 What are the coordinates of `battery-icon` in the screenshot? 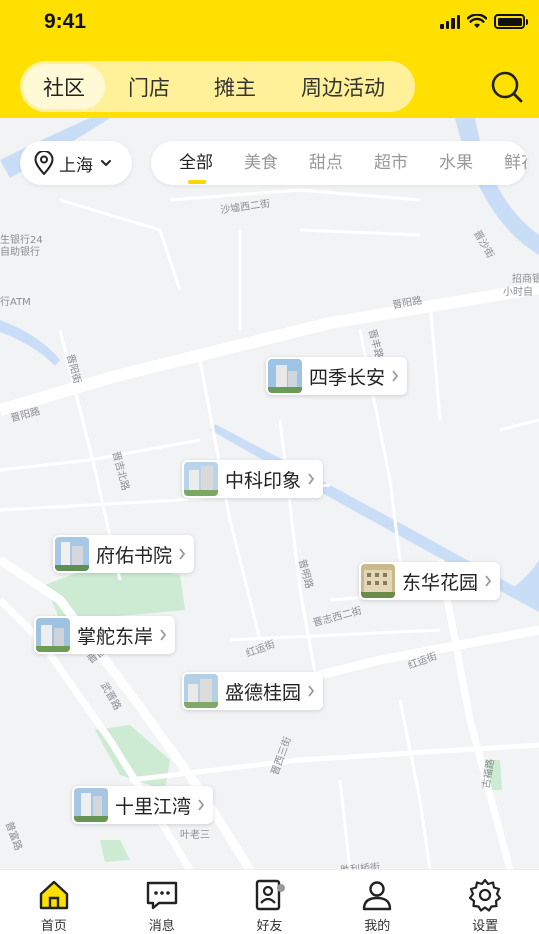 It's located at (511, 21).